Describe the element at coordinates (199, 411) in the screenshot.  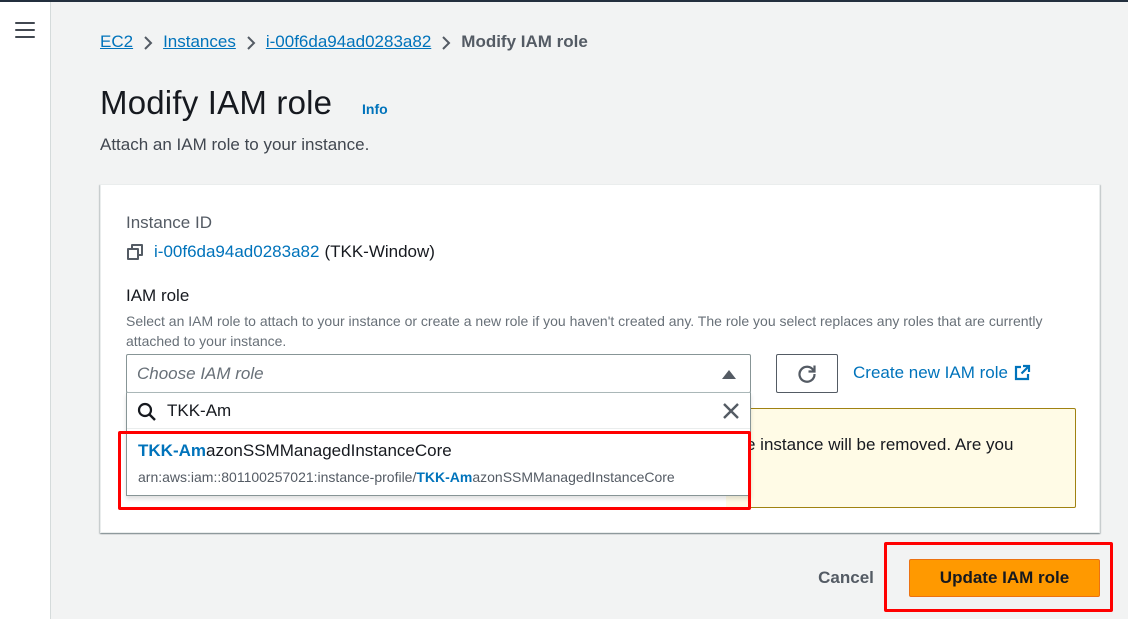
I see `search-input: TKK-Am` at that location.